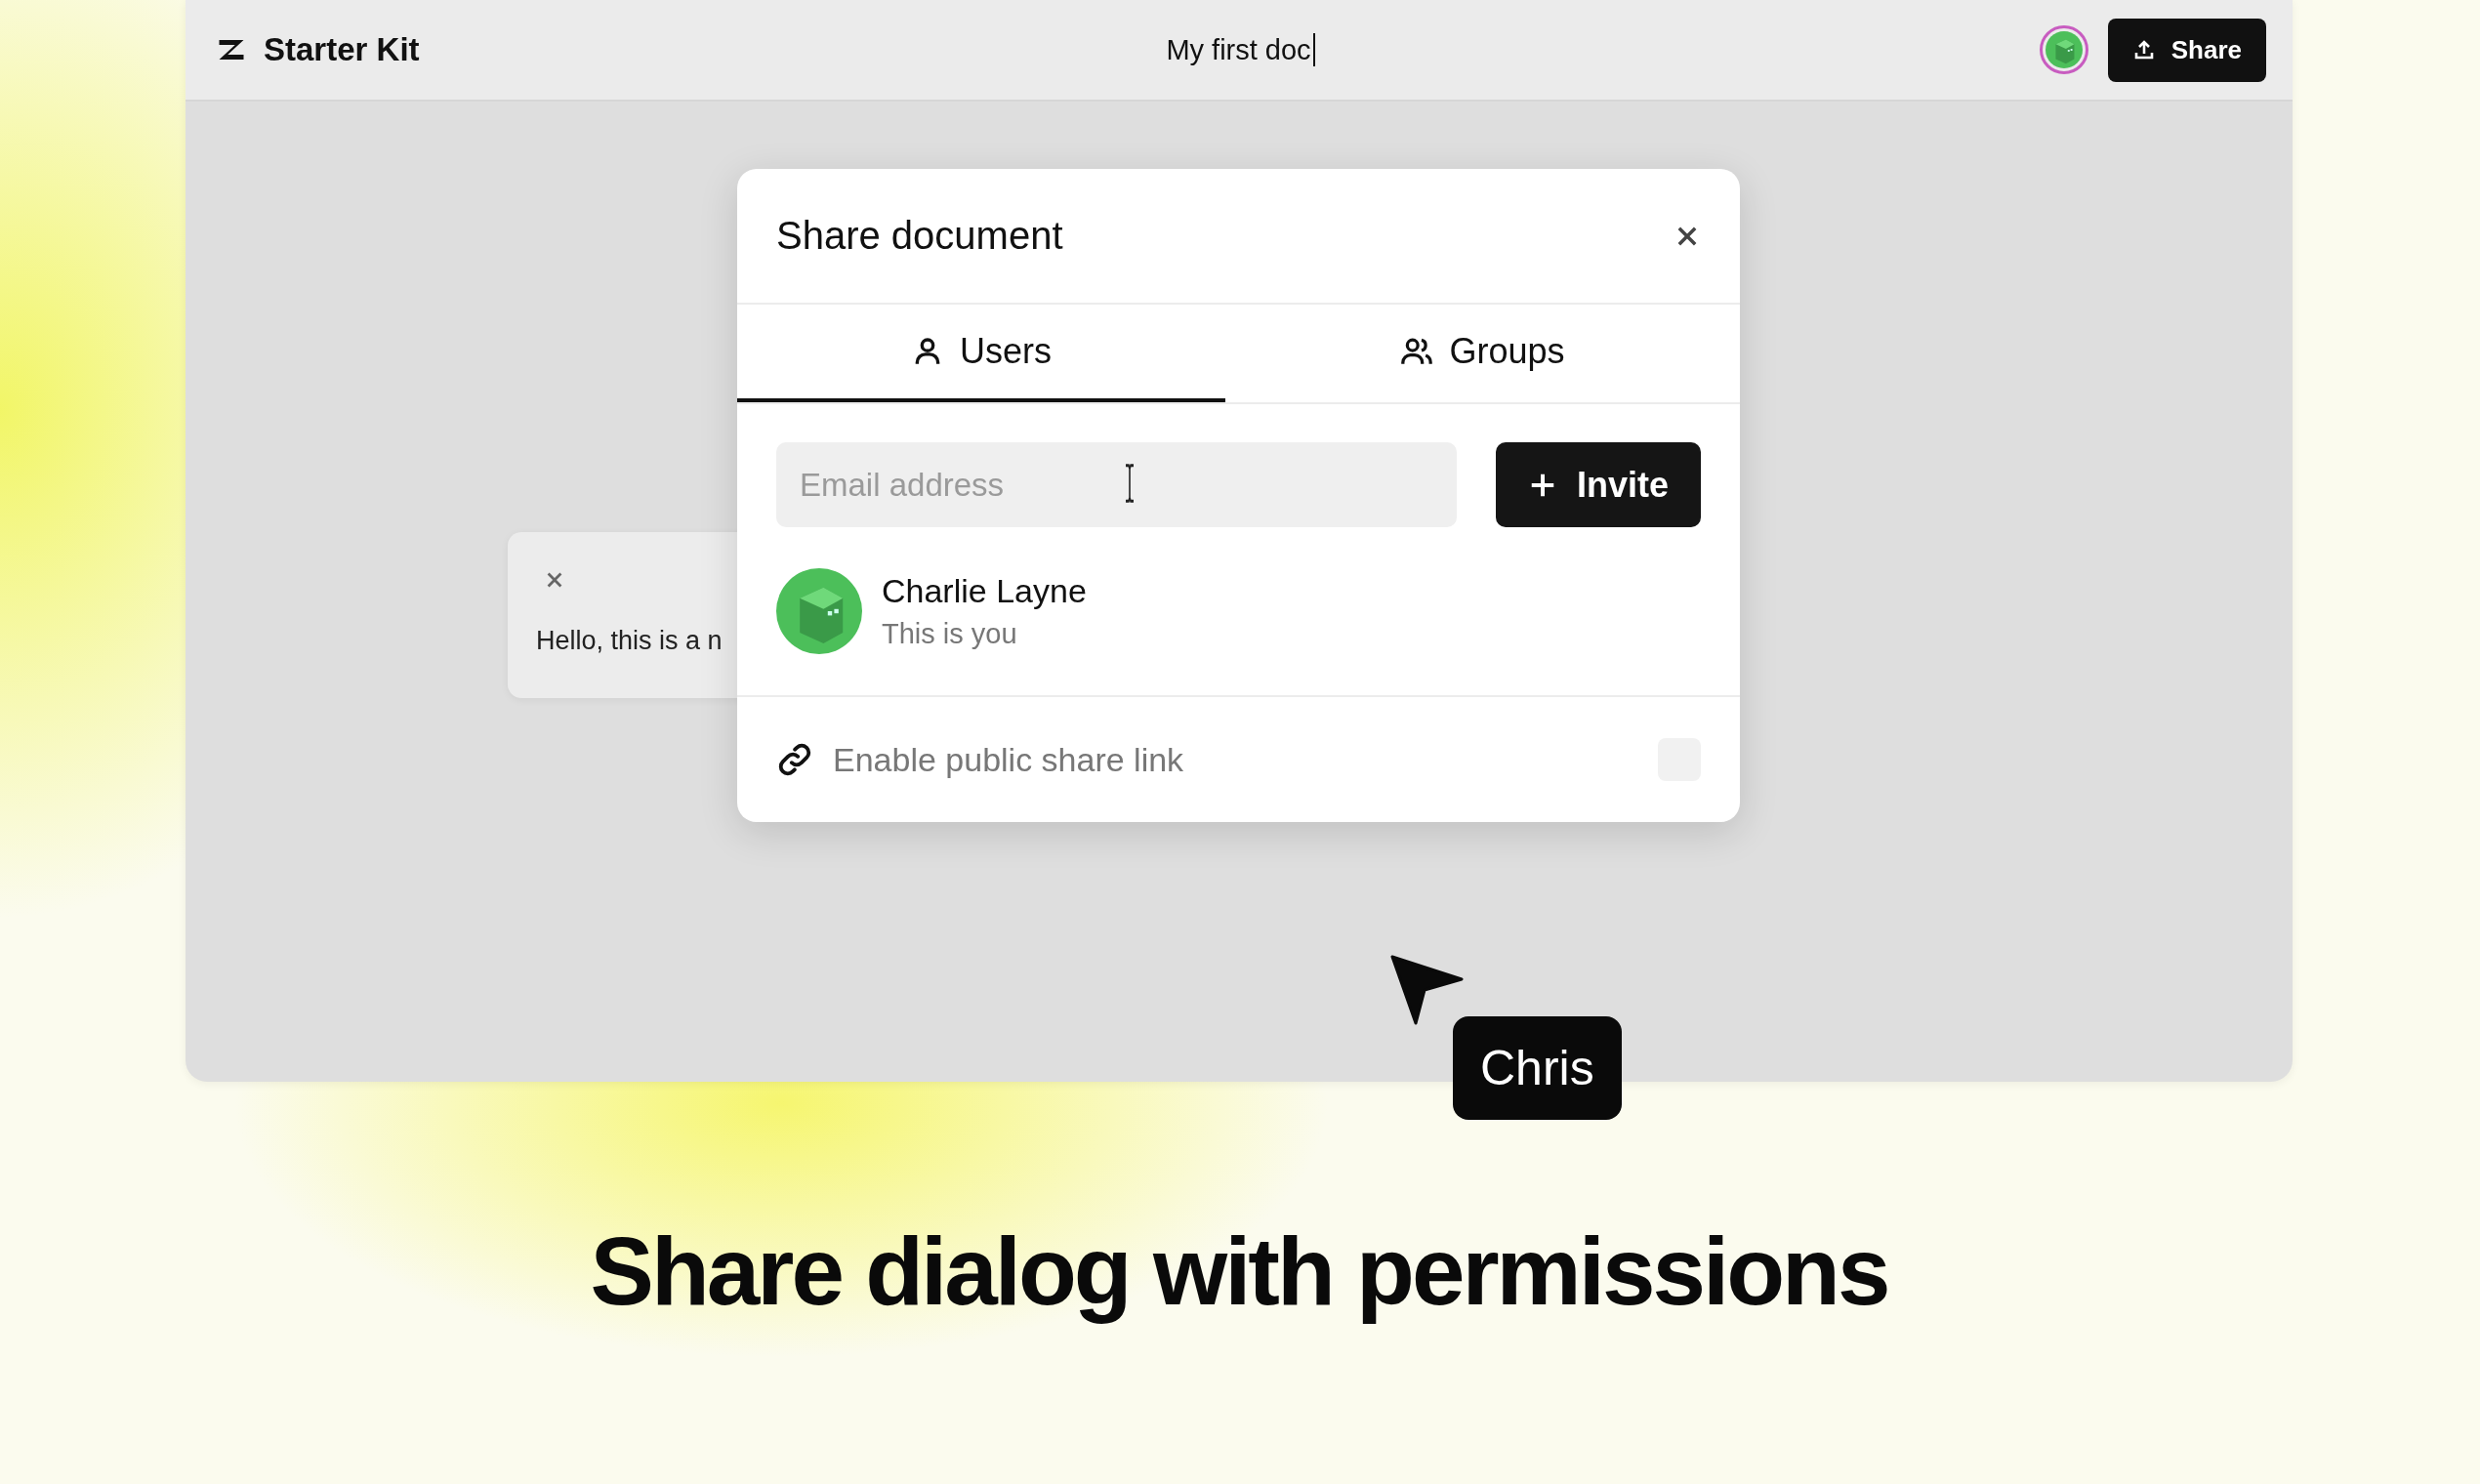 The height and width of the screenshot is (1484, 2480). I want to click on email-field: Email address, so click(1116, 485).